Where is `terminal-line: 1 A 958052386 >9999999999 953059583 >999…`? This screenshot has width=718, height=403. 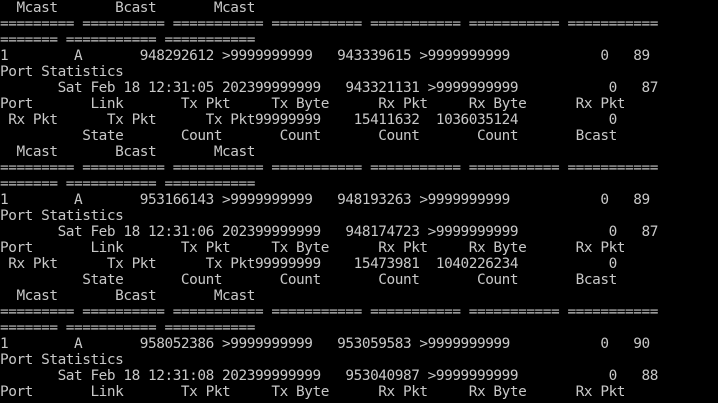
terminal-line: 1 A 958052386 >9999999999 953059583 >999… is located at coordinates (325, 344).